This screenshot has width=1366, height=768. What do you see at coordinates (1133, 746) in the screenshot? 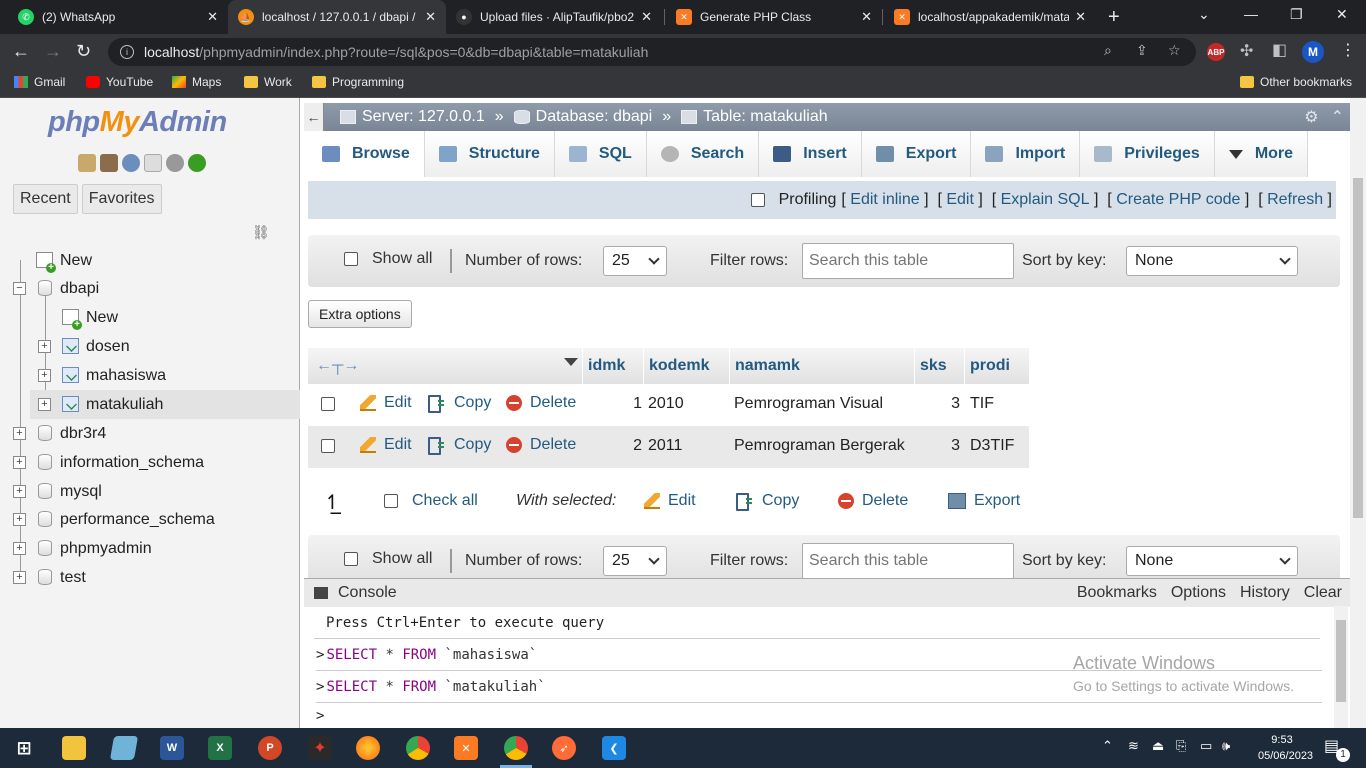
I see `network-icon: ≋` at bounding box center [1133, 746].